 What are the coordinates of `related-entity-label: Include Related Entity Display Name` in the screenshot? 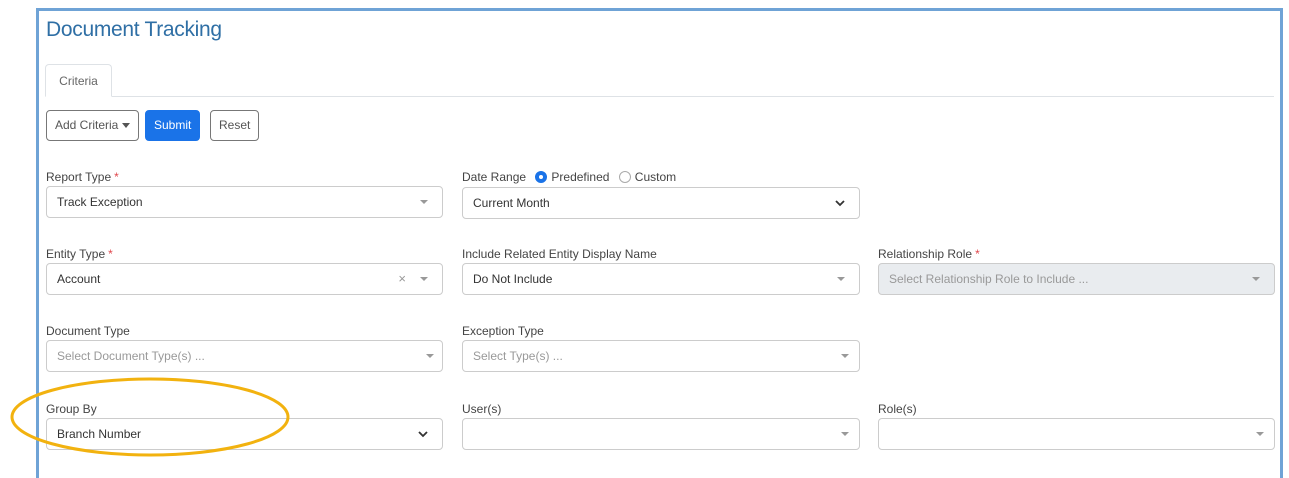 It's located at (559, 254).